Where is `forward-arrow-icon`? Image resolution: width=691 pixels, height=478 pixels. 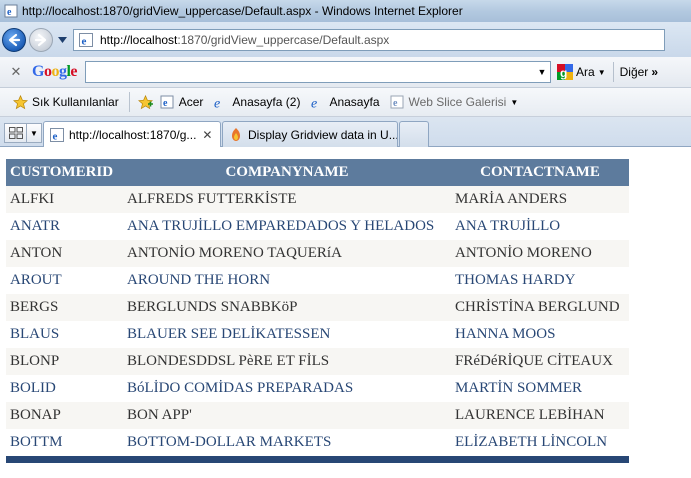 forward-arrow-icon is located at coordinates (40, 39).